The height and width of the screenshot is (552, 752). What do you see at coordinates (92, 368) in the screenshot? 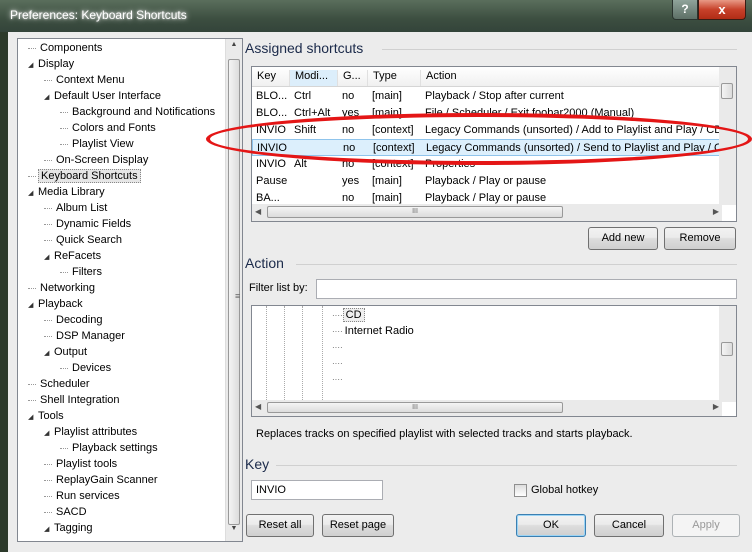
I see `tree-item-label: Devices` at bounding box center [92, 368].